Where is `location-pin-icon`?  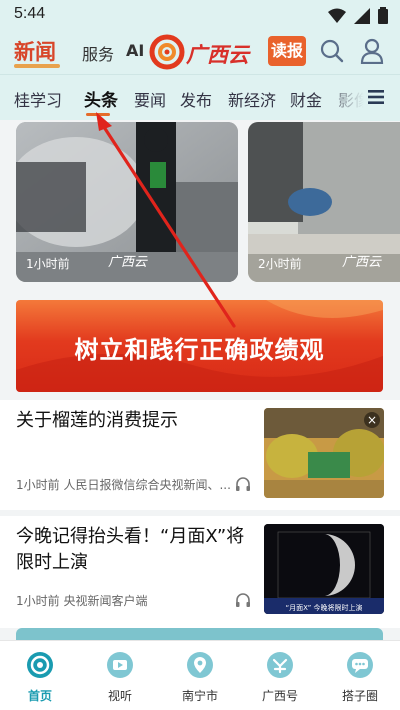 location-pin-icon is located at coordinates (200, 665).